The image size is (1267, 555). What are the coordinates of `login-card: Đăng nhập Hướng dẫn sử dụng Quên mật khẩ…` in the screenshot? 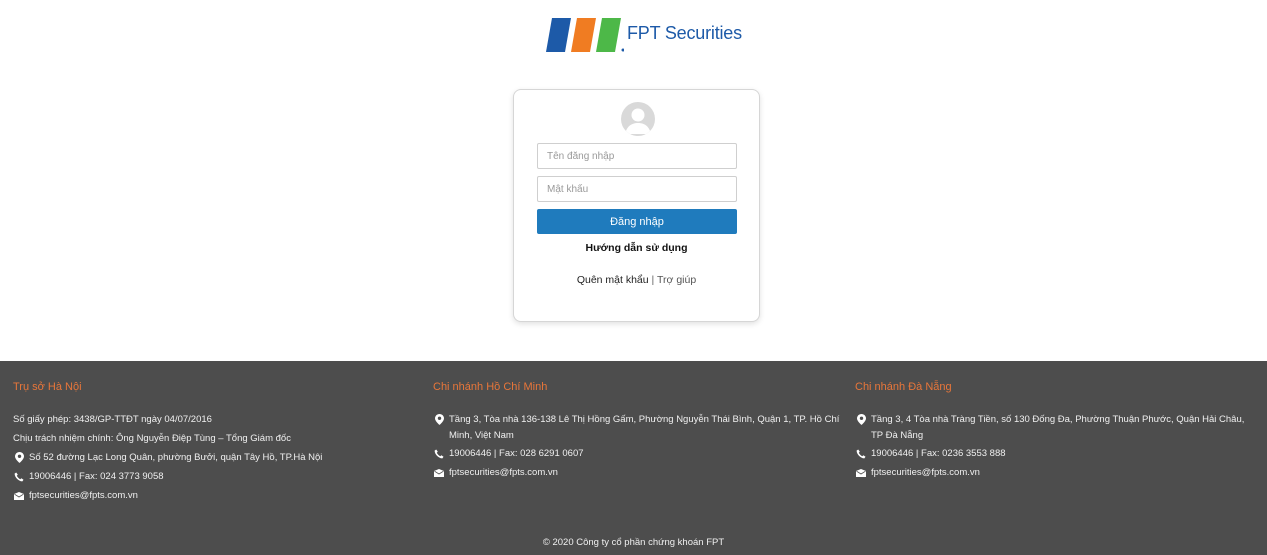 It's located at (636, 205).